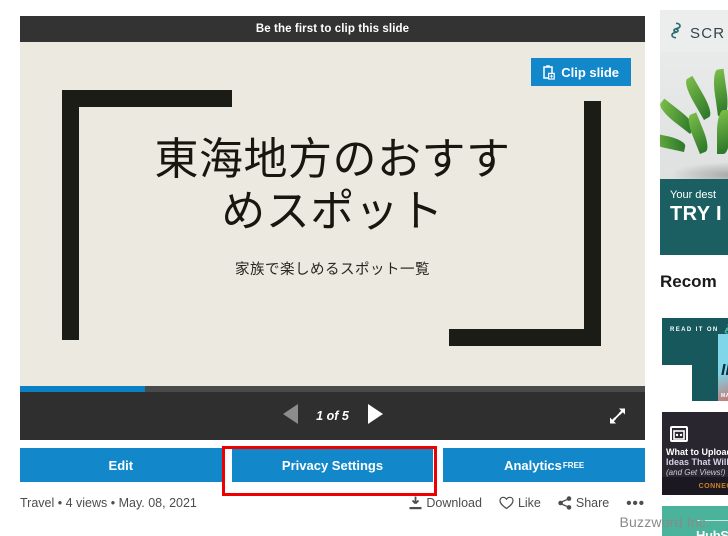  I want to click on slide-title: 東海地方のおすす めスポット, so click(332, 185).